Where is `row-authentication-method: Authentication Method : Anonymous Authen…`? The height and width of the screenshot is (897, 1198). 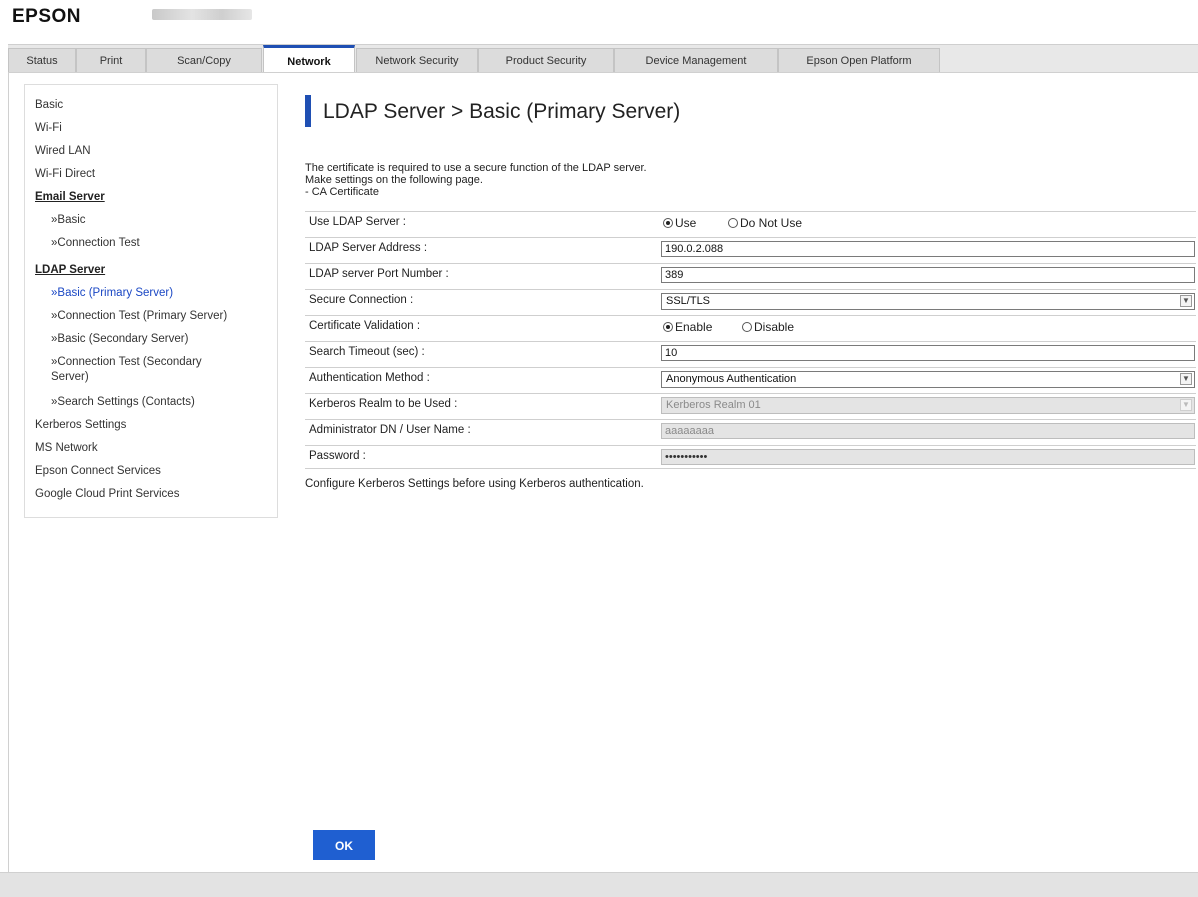 row-authentication-method: Authentication Method : Anonymous Authen… is located at coordinates (750, 378).